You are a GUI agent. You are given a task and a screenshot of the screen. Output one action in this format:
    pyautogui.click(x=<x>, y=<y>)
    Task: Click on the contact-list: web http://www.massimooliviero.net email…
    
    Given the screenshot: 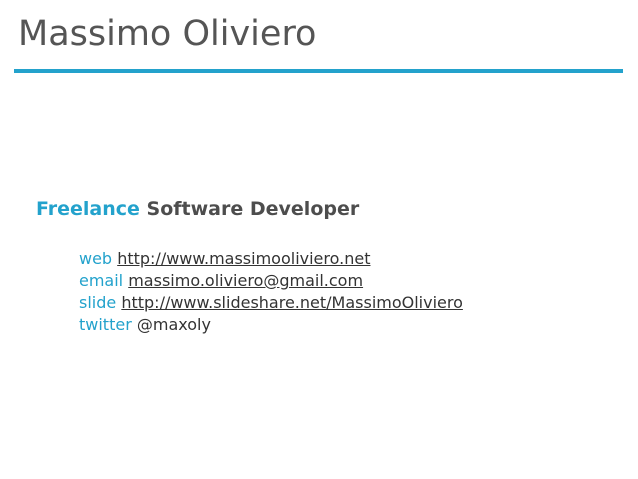 What is the action you would take?
    pyautogui.click(x=271, y=292)
    